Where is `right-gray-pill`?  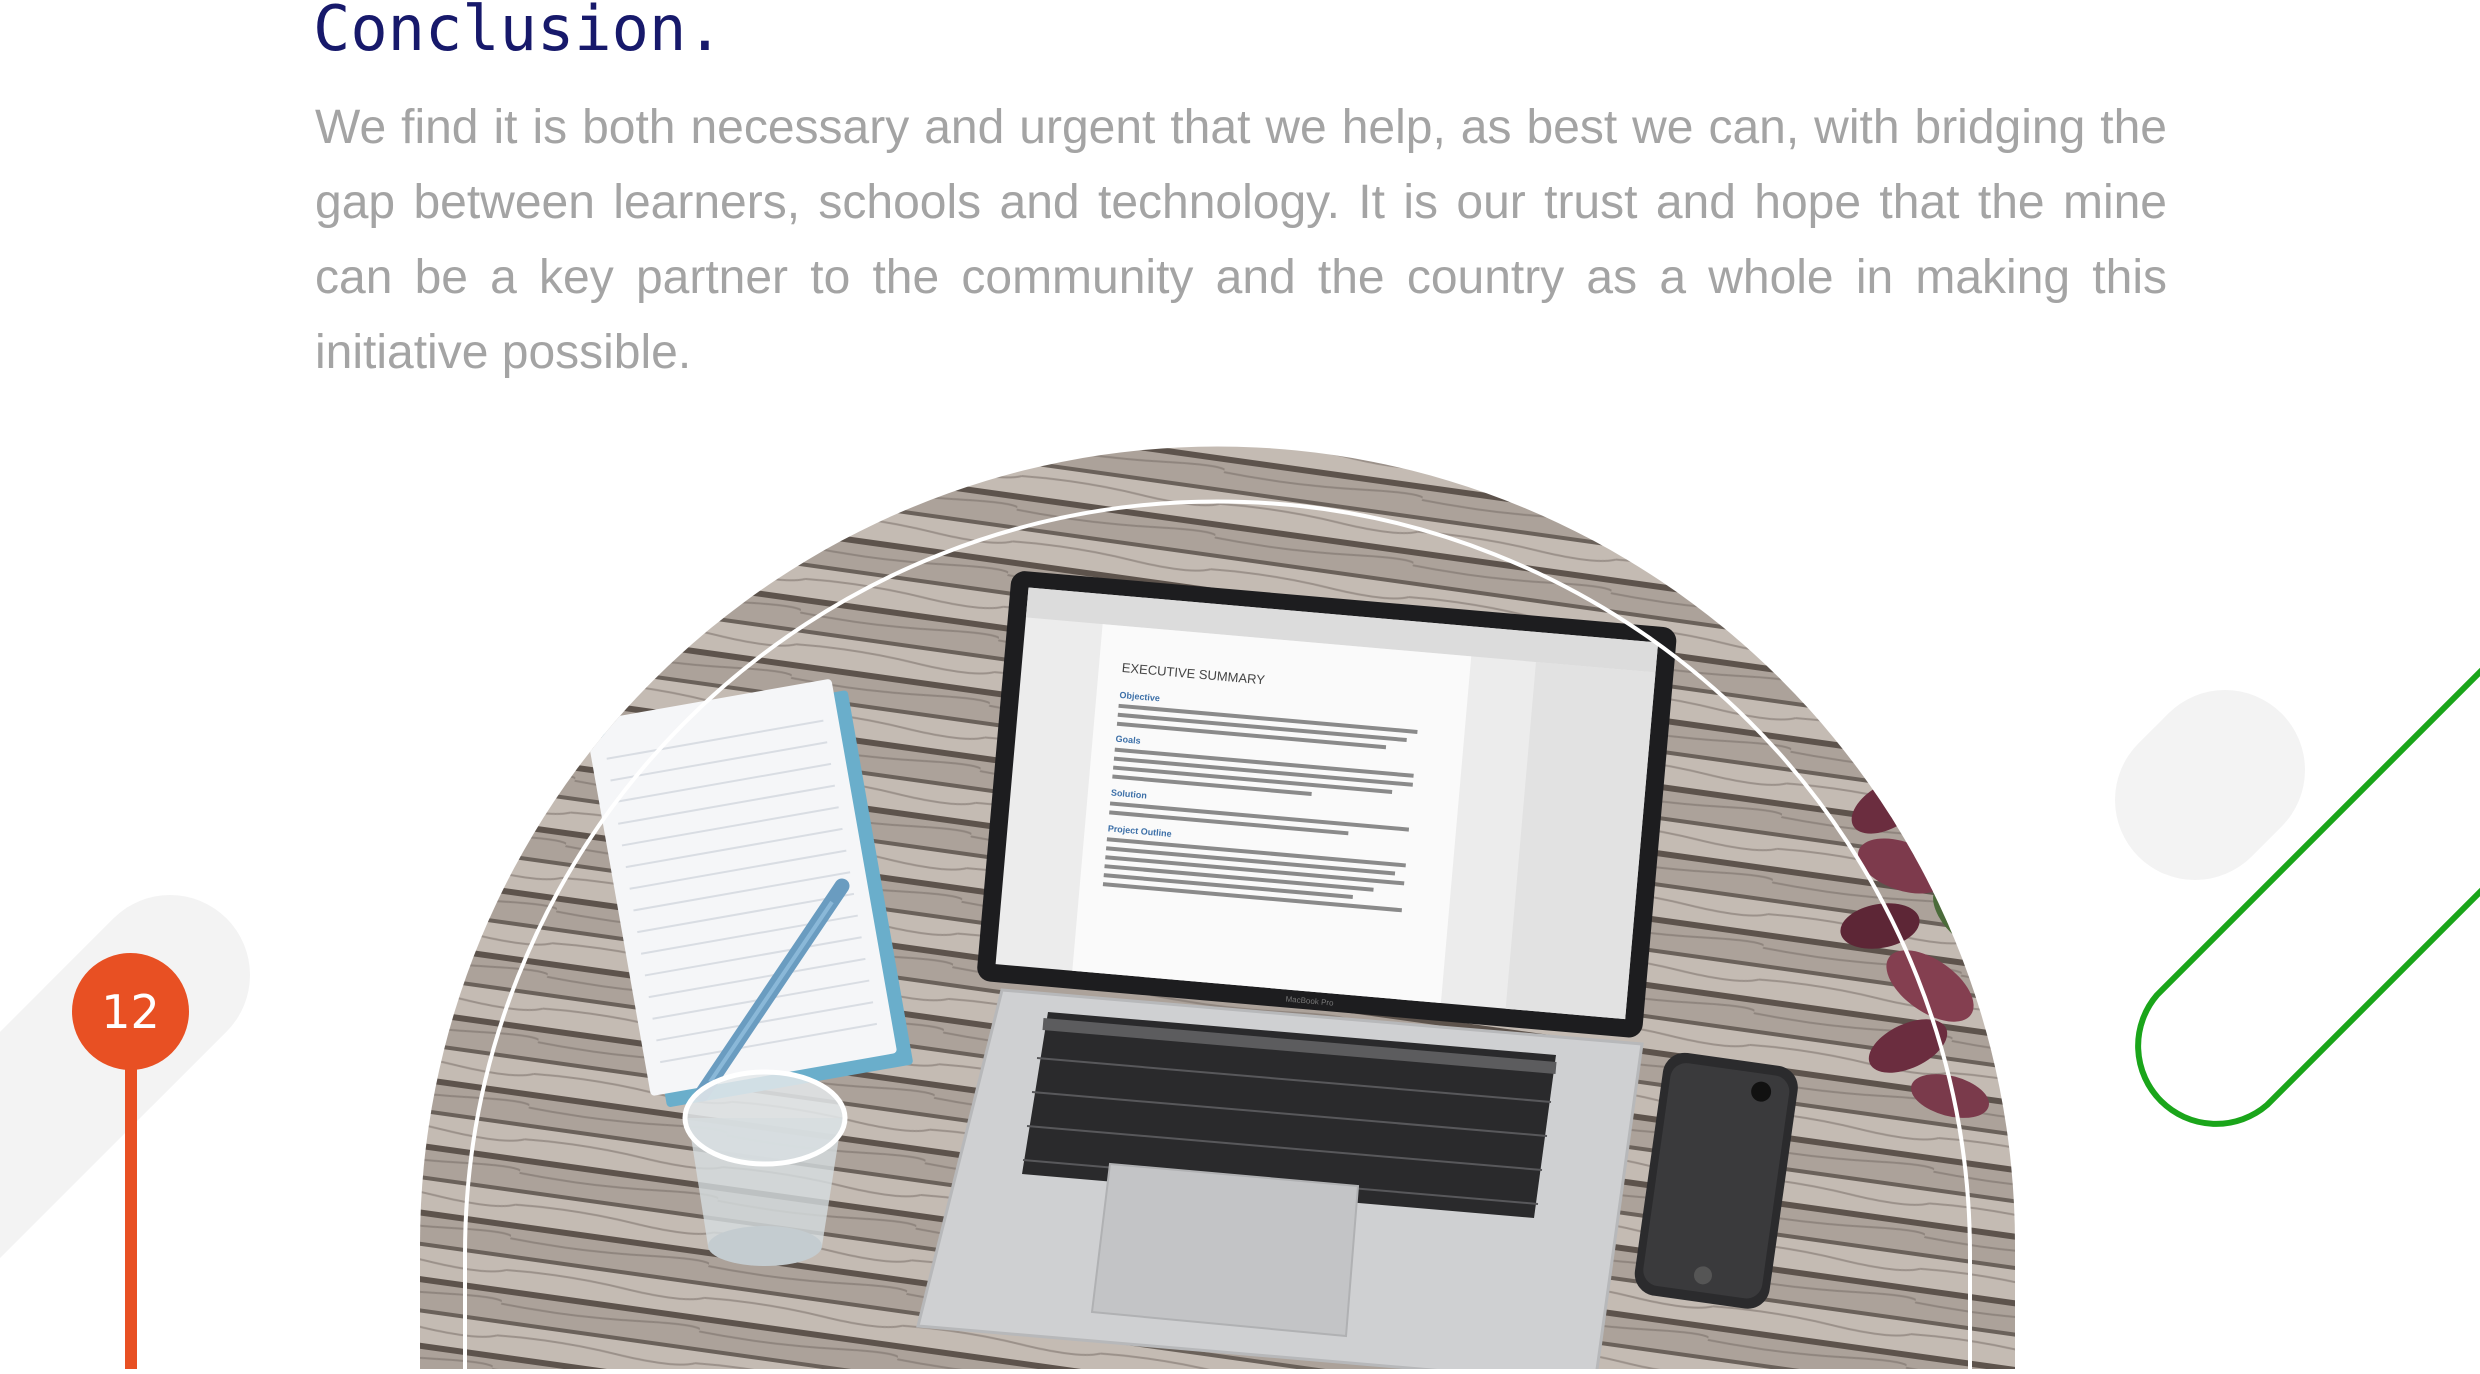 right-gray-pill is located at coordinates (2210, 785).